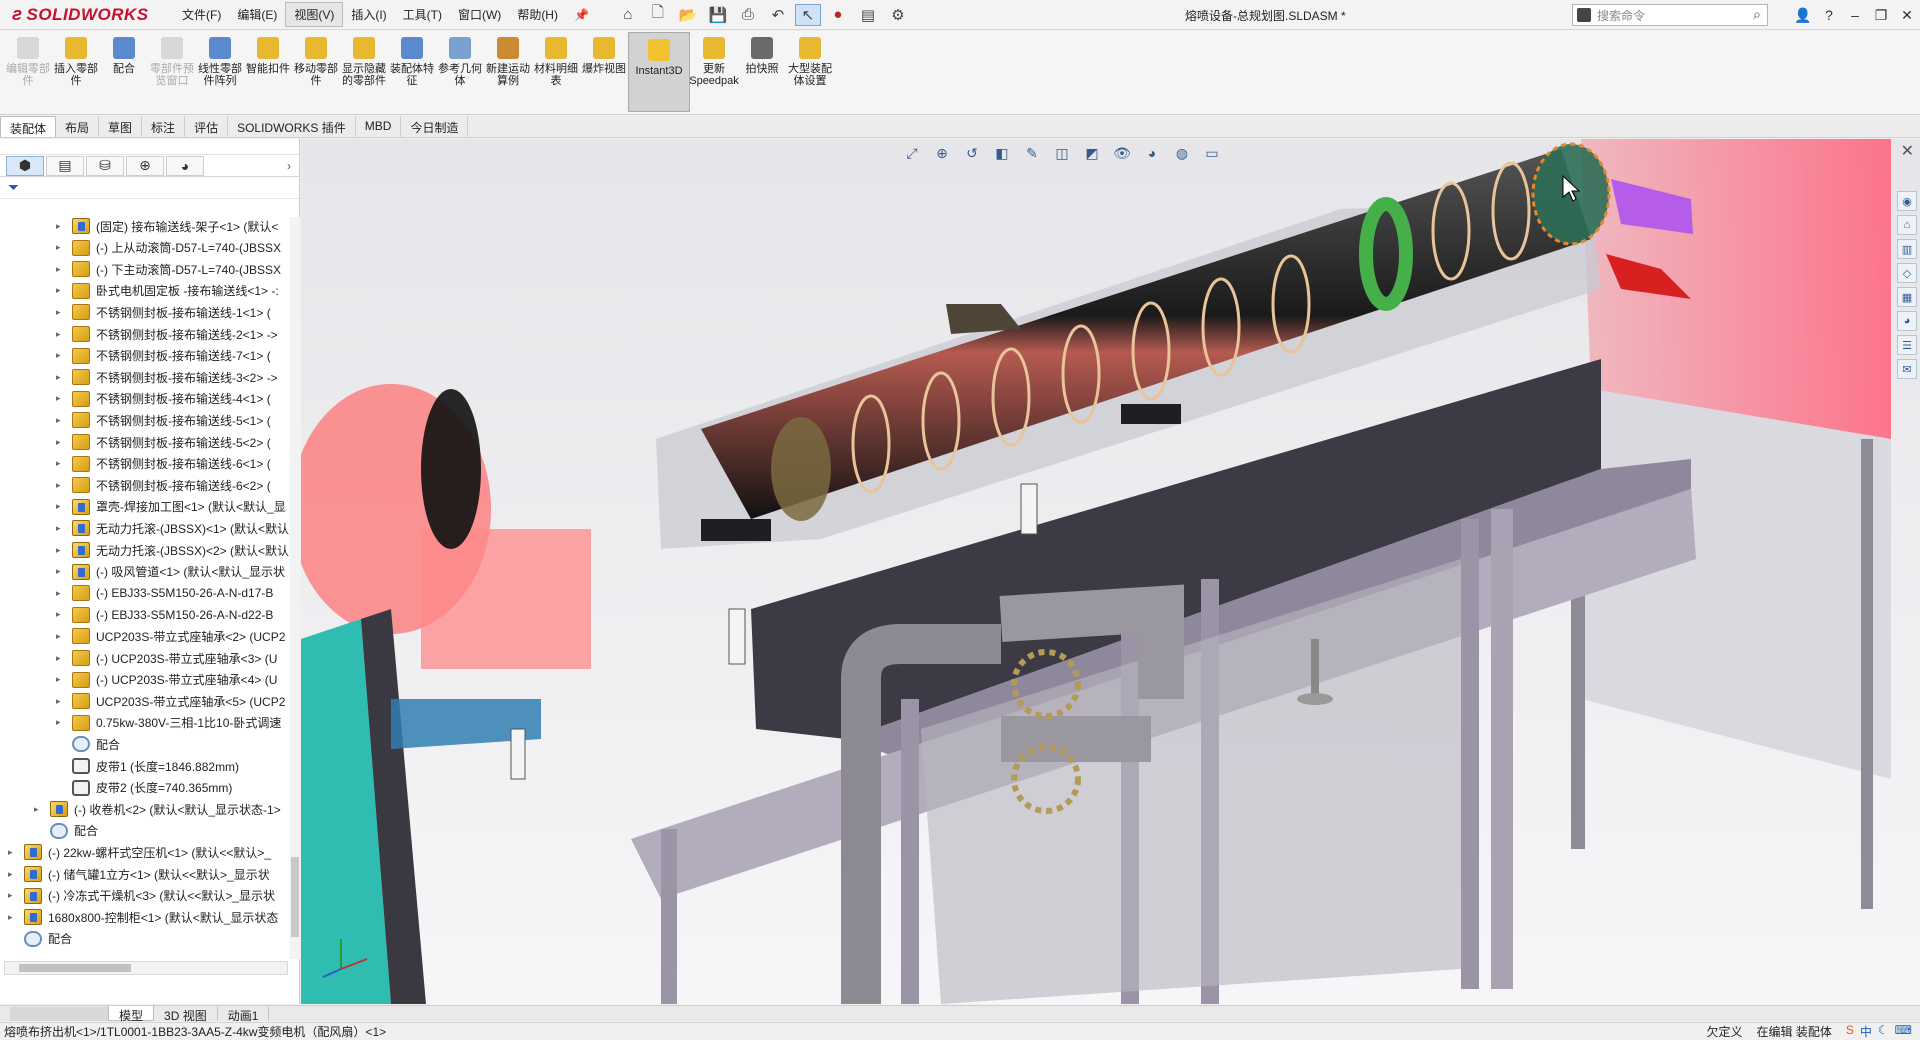 The image size is (1920, 1040). I want to click on ime-mode: 中, so click(1866, 1031).